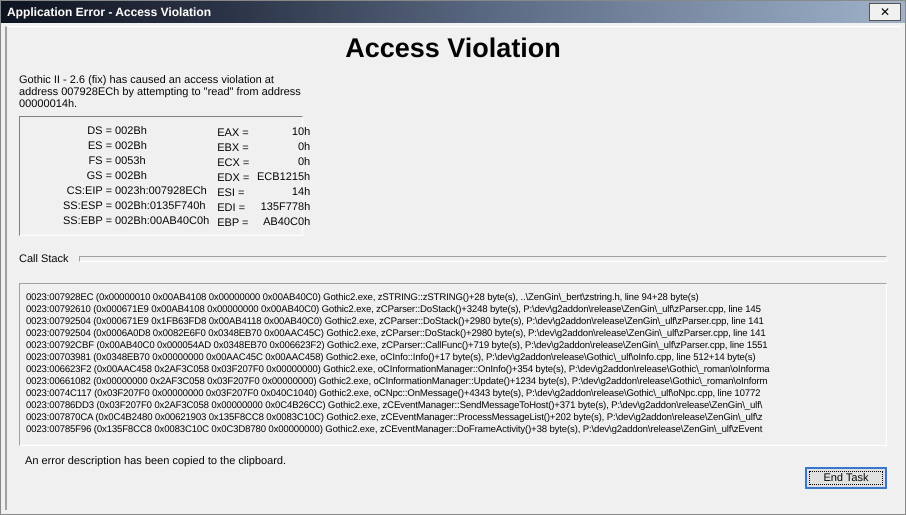 This screenshot has width=906, height=515. I want to click on call-stack-line: 0023:00792504 (0x0006A0D8 0x0082E6F0 0x0348EB70 0x00AAC45C) Gothic2.exe, zCParser::DoStack()+2980 byte(s), P:\dev\g2addon\release\ZenGin\_ulf\zParser.cpp, line 141, so click(396, 334).